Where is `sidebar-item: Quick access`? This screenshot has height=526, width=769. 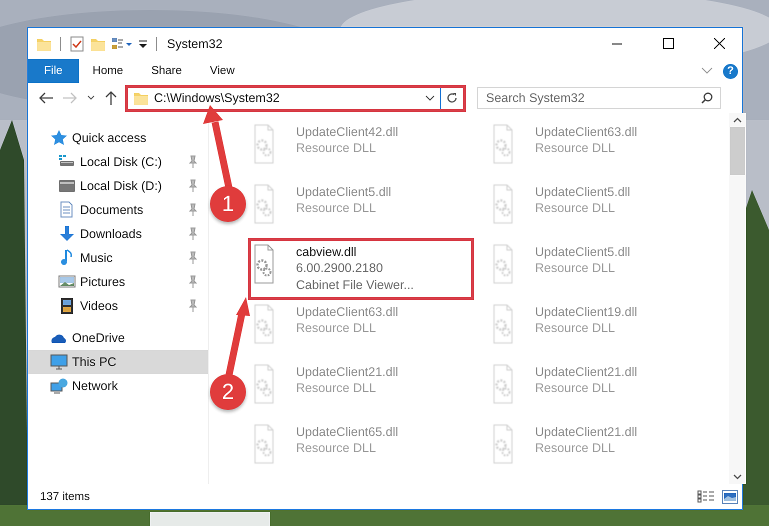 sidebar-item: Quick access is located at coordinates (118, 138).